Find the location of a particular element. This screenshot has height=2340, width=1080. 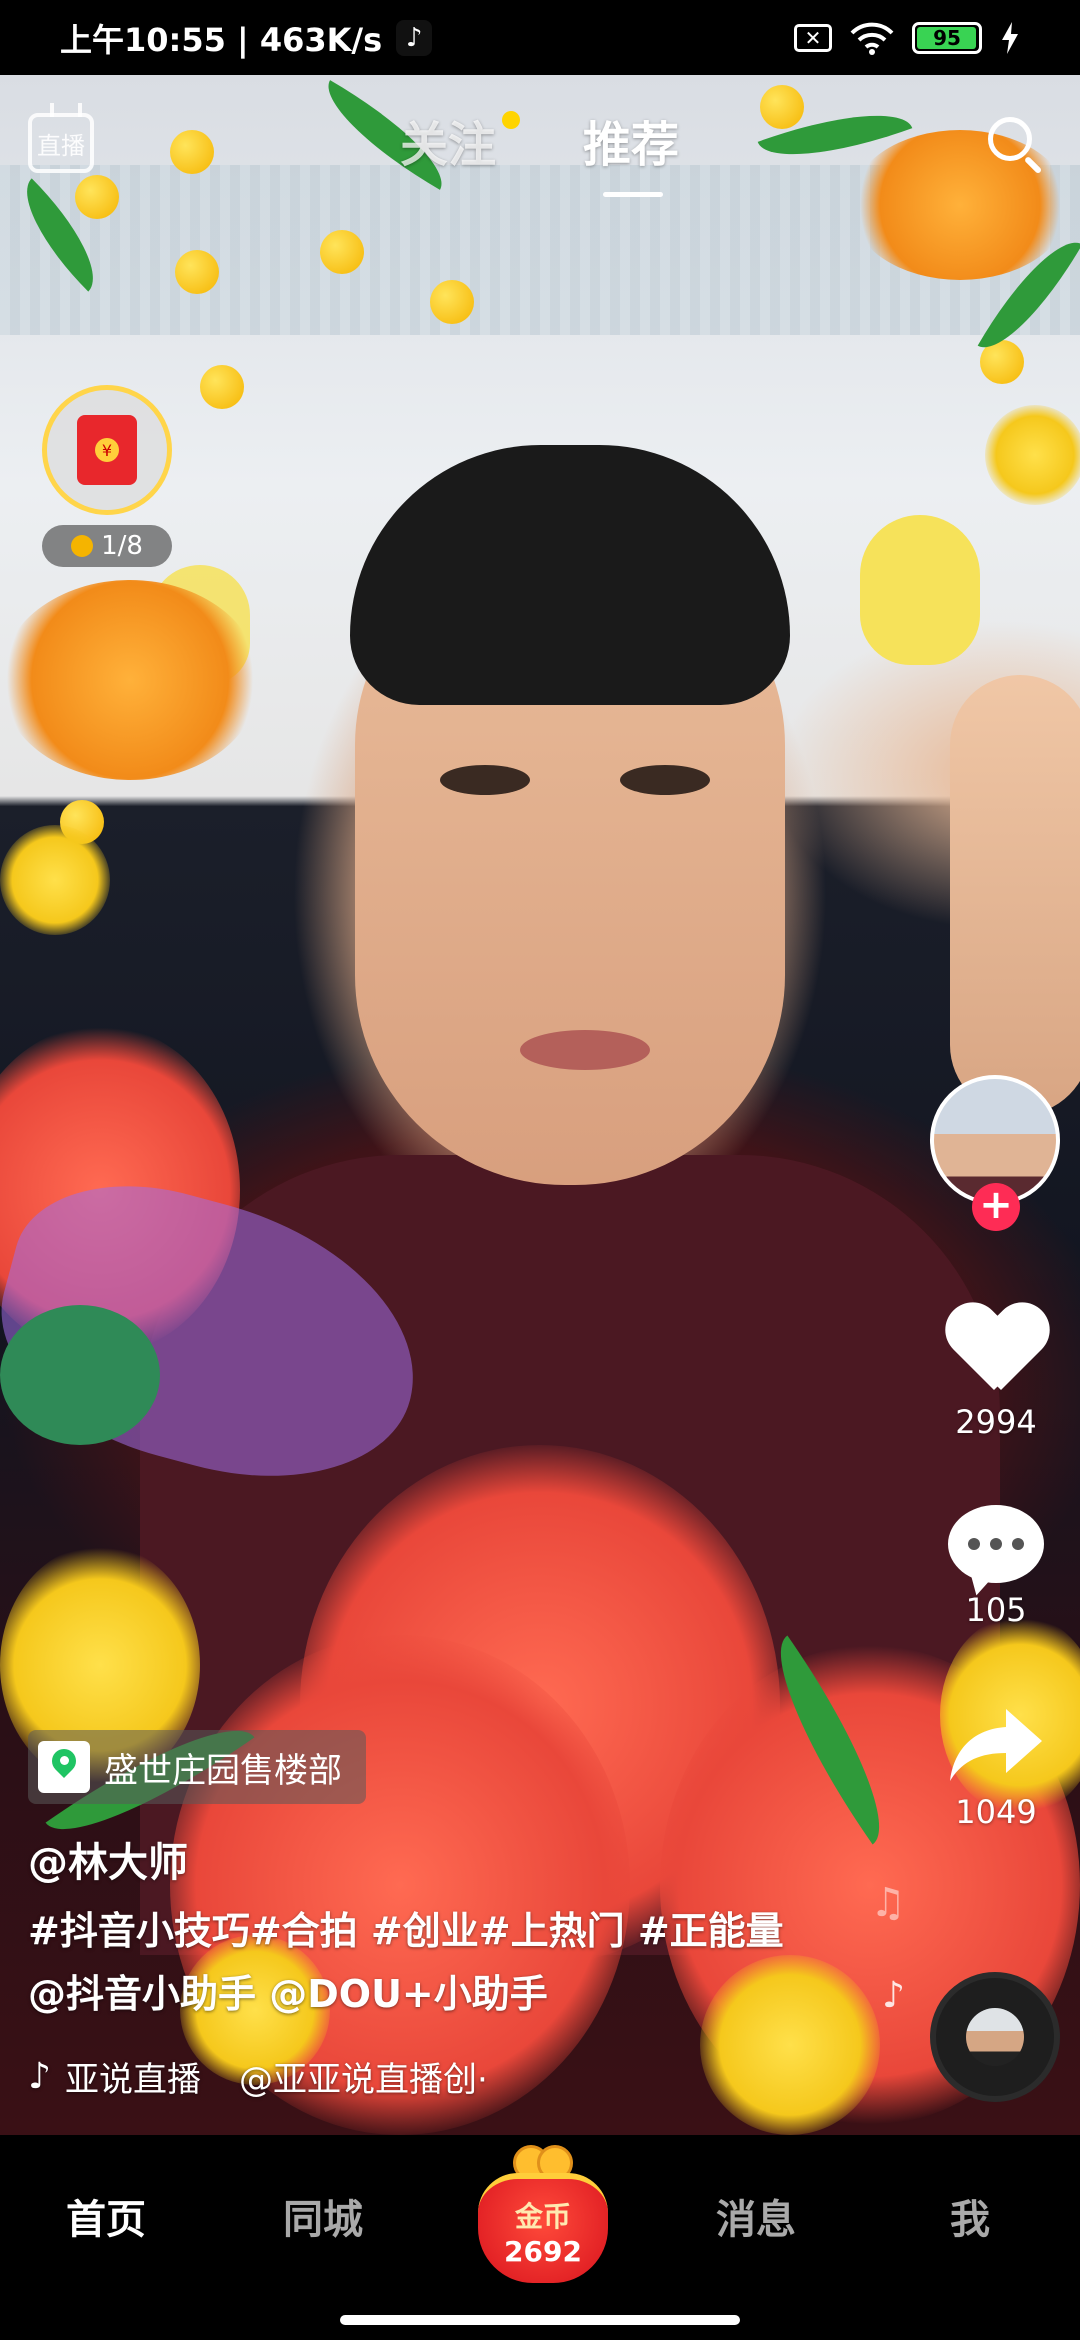

status-right: ✕ 95 is located at coordinates (907, 38).